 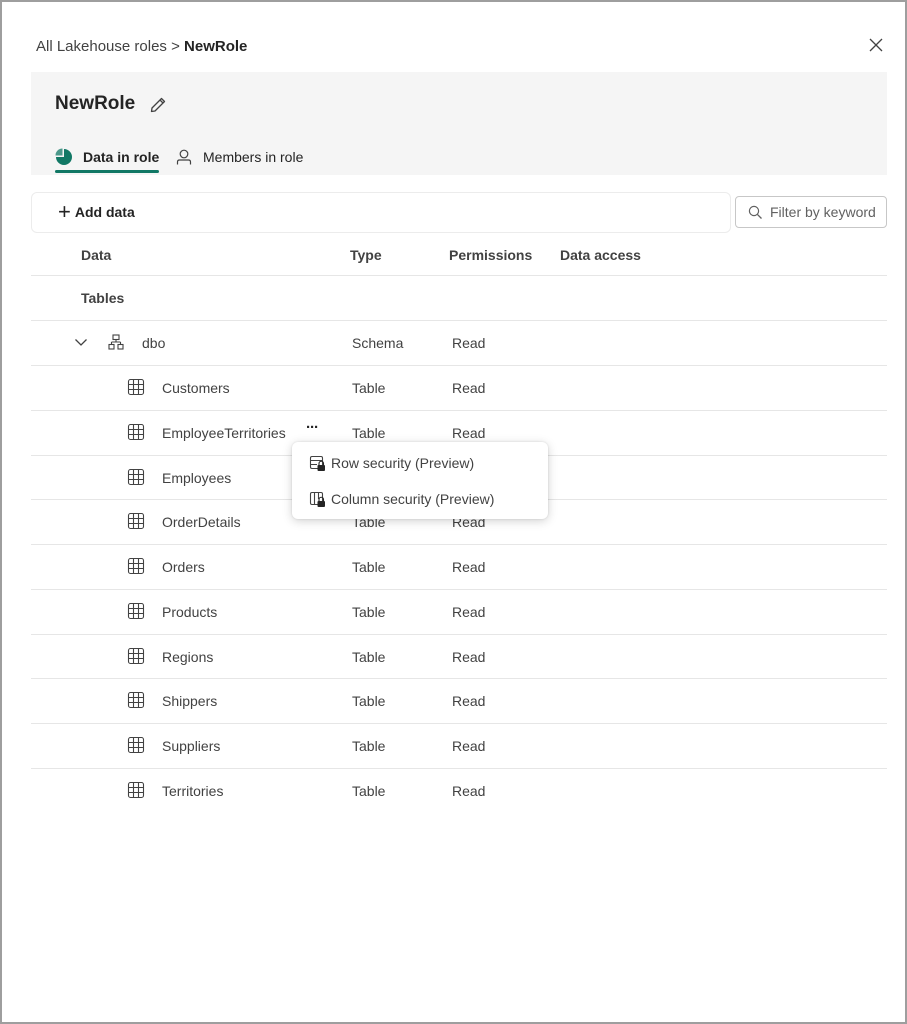 What do you see at coordinates (216, 46) in the screenshot?
I see `breadcrumb-current: NewRole` at bounding box center [216, 46].